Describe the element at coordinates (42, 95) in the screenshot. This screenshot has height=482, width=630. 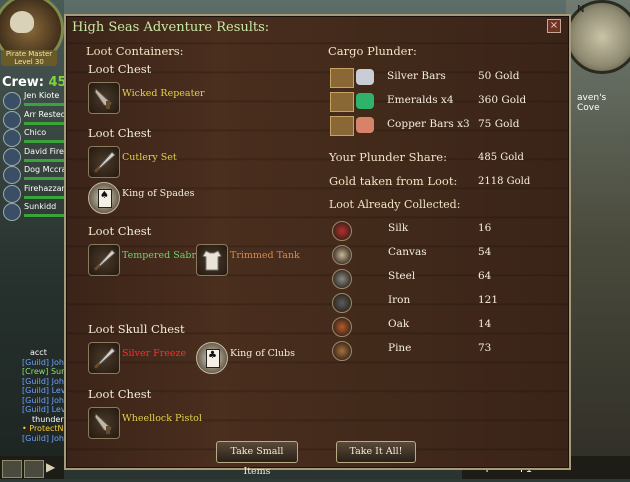
I see `crew-member-name: Jen Kiote` at that location.